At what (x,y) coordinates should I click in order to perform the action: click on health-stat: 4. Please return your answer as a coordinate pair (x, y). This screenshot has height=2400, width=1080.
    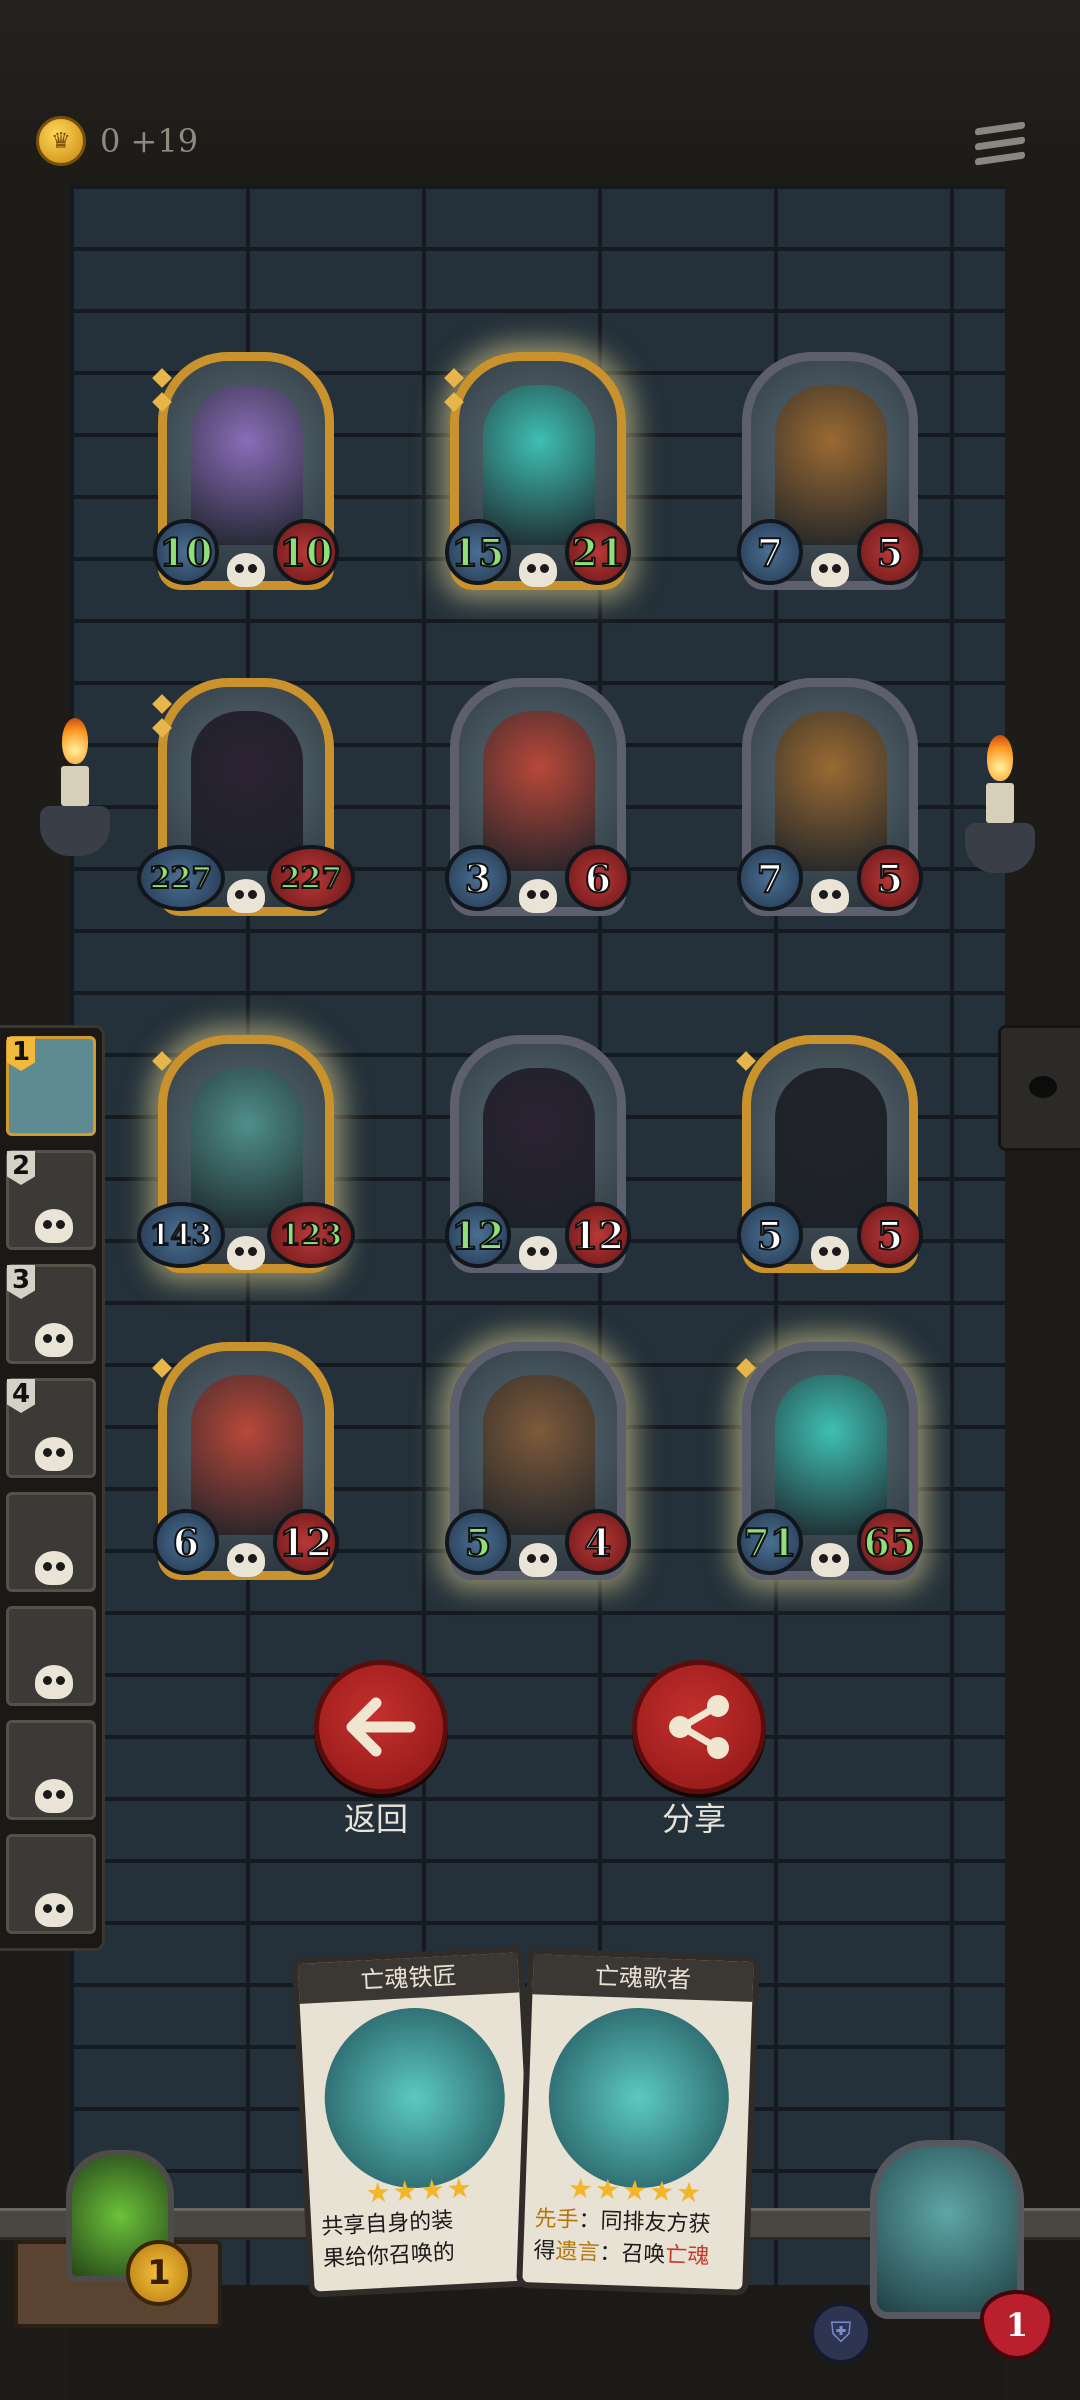
    Looking at the image, I should click on (598, 1542).